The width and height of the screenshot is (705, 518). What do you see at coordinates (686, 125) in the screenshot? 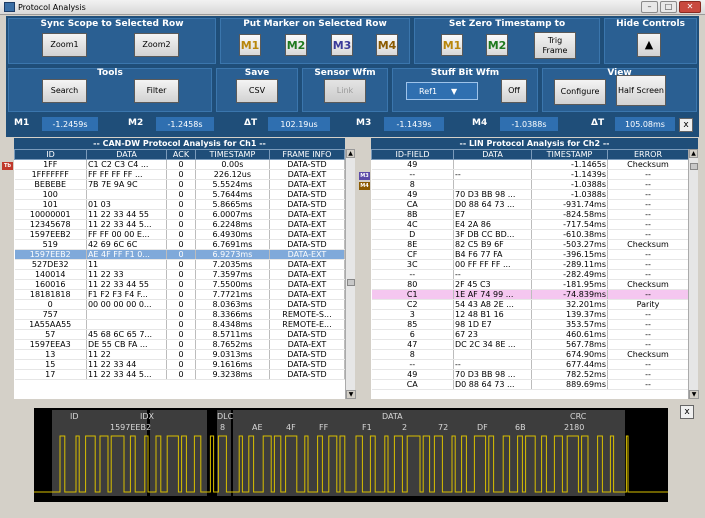
I see `measurement-close-button: x` at bounding box center [686, 125].